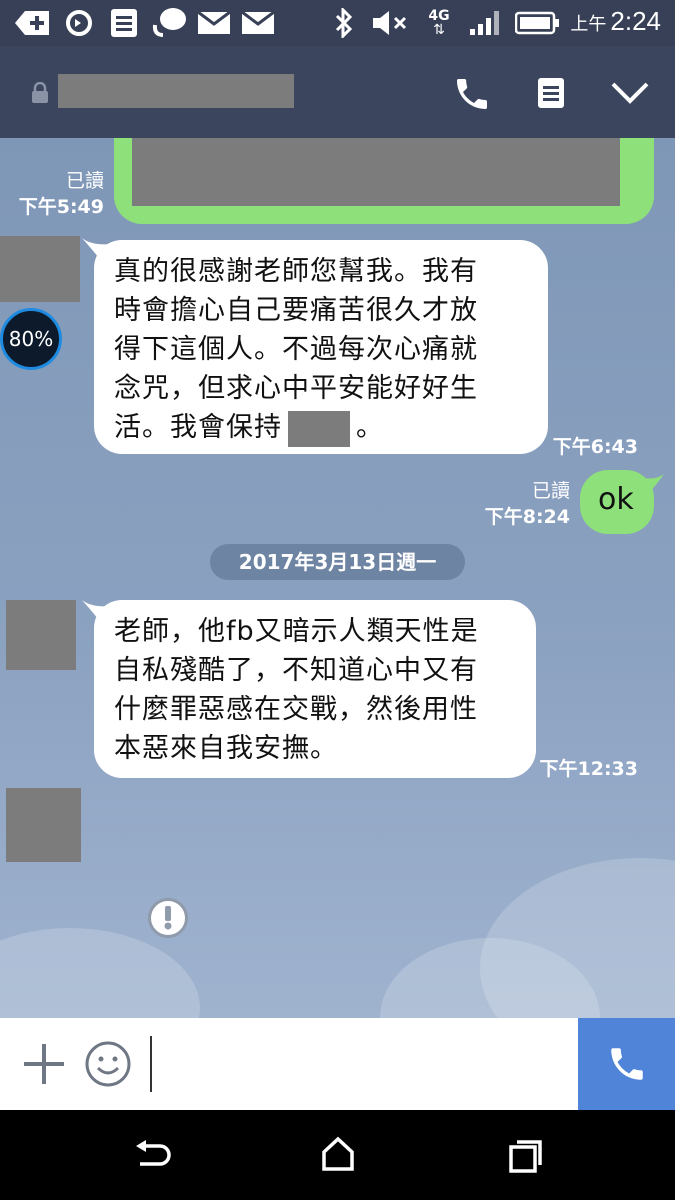 Image resolution: width=675 pixels, height=1200 pixels. I want to click on message-time: 下午6:43, so click(595, 447).